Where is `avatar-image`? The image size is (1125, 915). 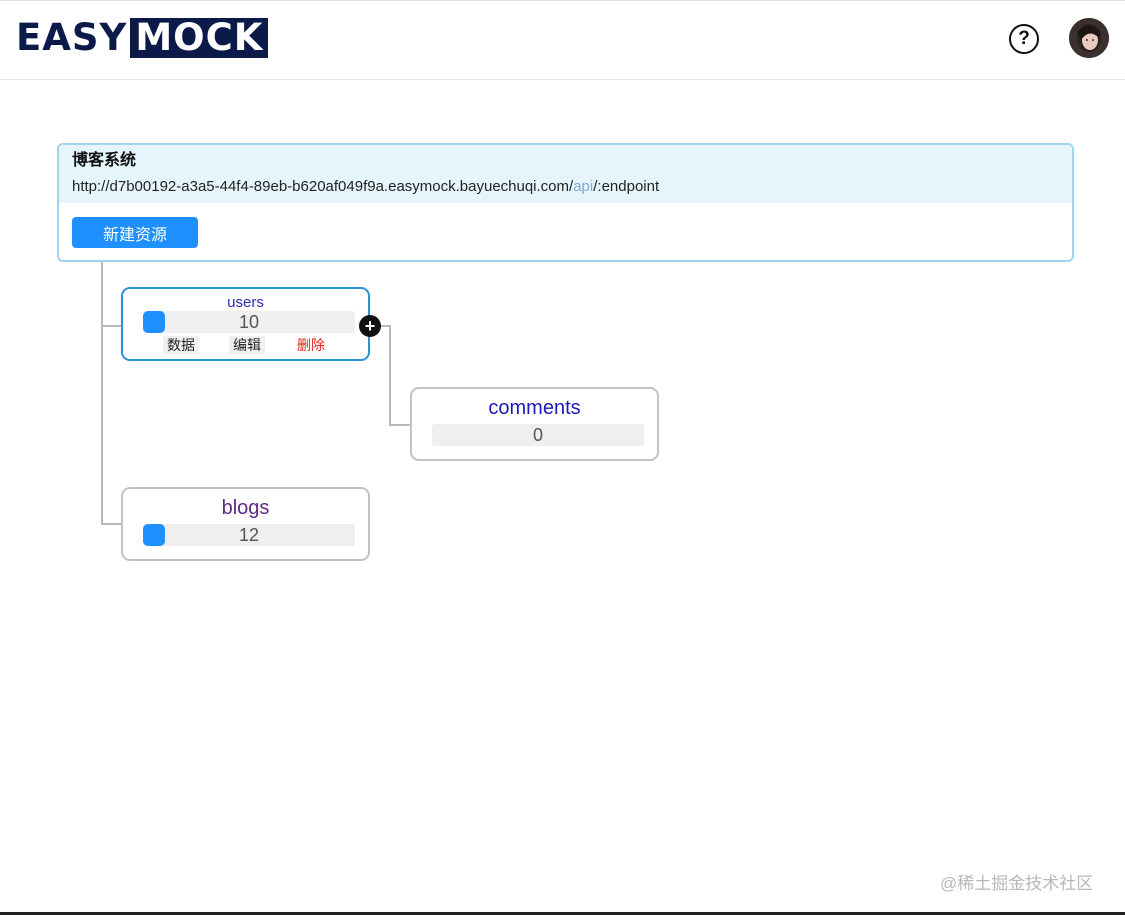
avatar-image is located at coordinates (1089, 38).